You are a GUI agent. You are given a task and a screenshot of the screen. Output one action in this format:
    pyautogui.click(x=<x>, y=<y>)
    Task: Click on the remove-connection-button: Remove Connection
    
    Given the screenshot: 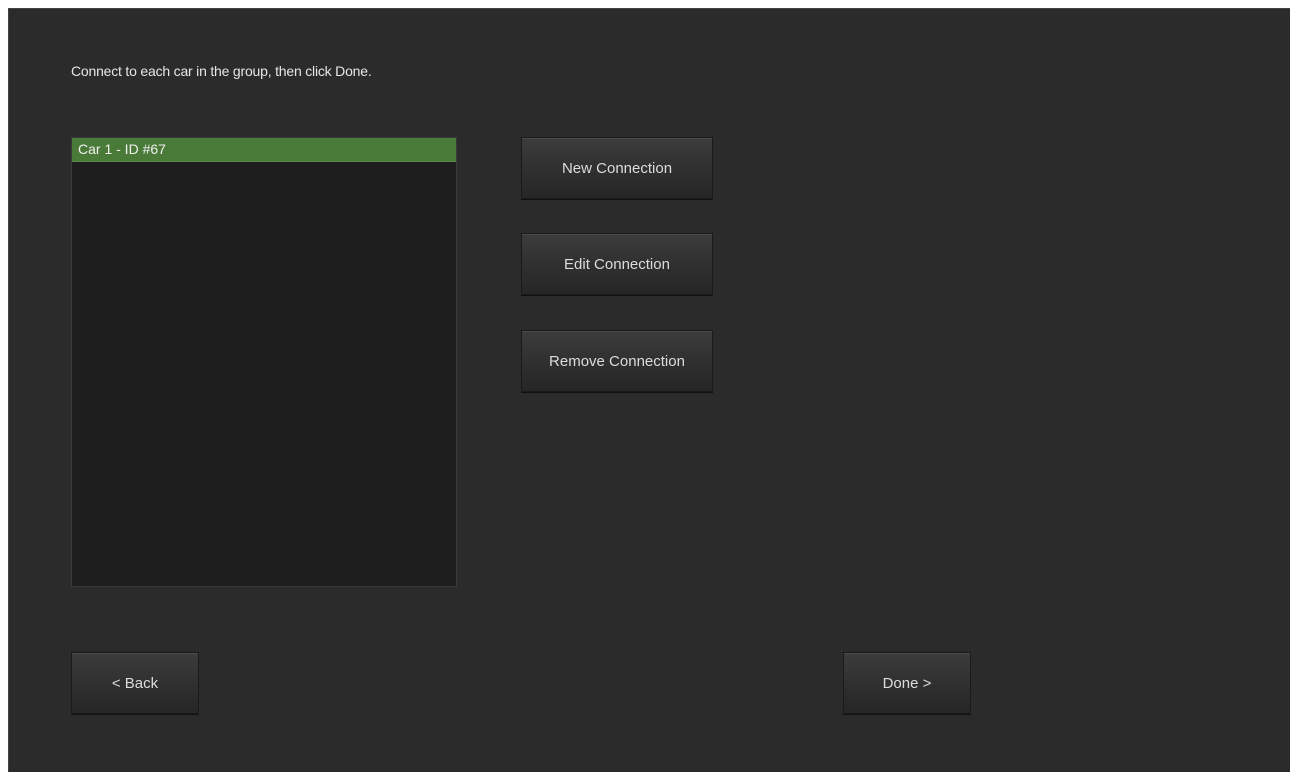 What is the action you would take?
    pyautogui.click(x=617, y=361)
    